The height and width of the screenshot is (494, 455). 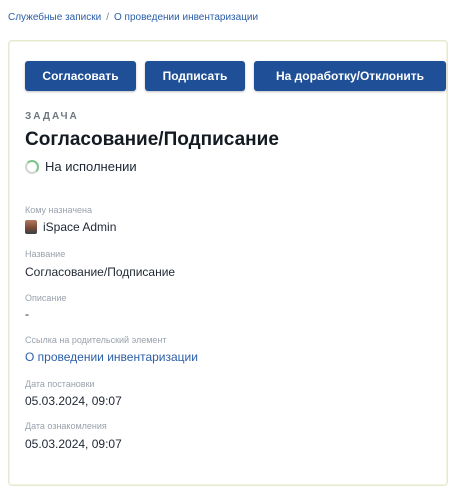 What do you see at coordinates (111, 357) in the screenshot?
I see `parent-element-link: О проведении инвентаризации` at bounding box center [111, 357].